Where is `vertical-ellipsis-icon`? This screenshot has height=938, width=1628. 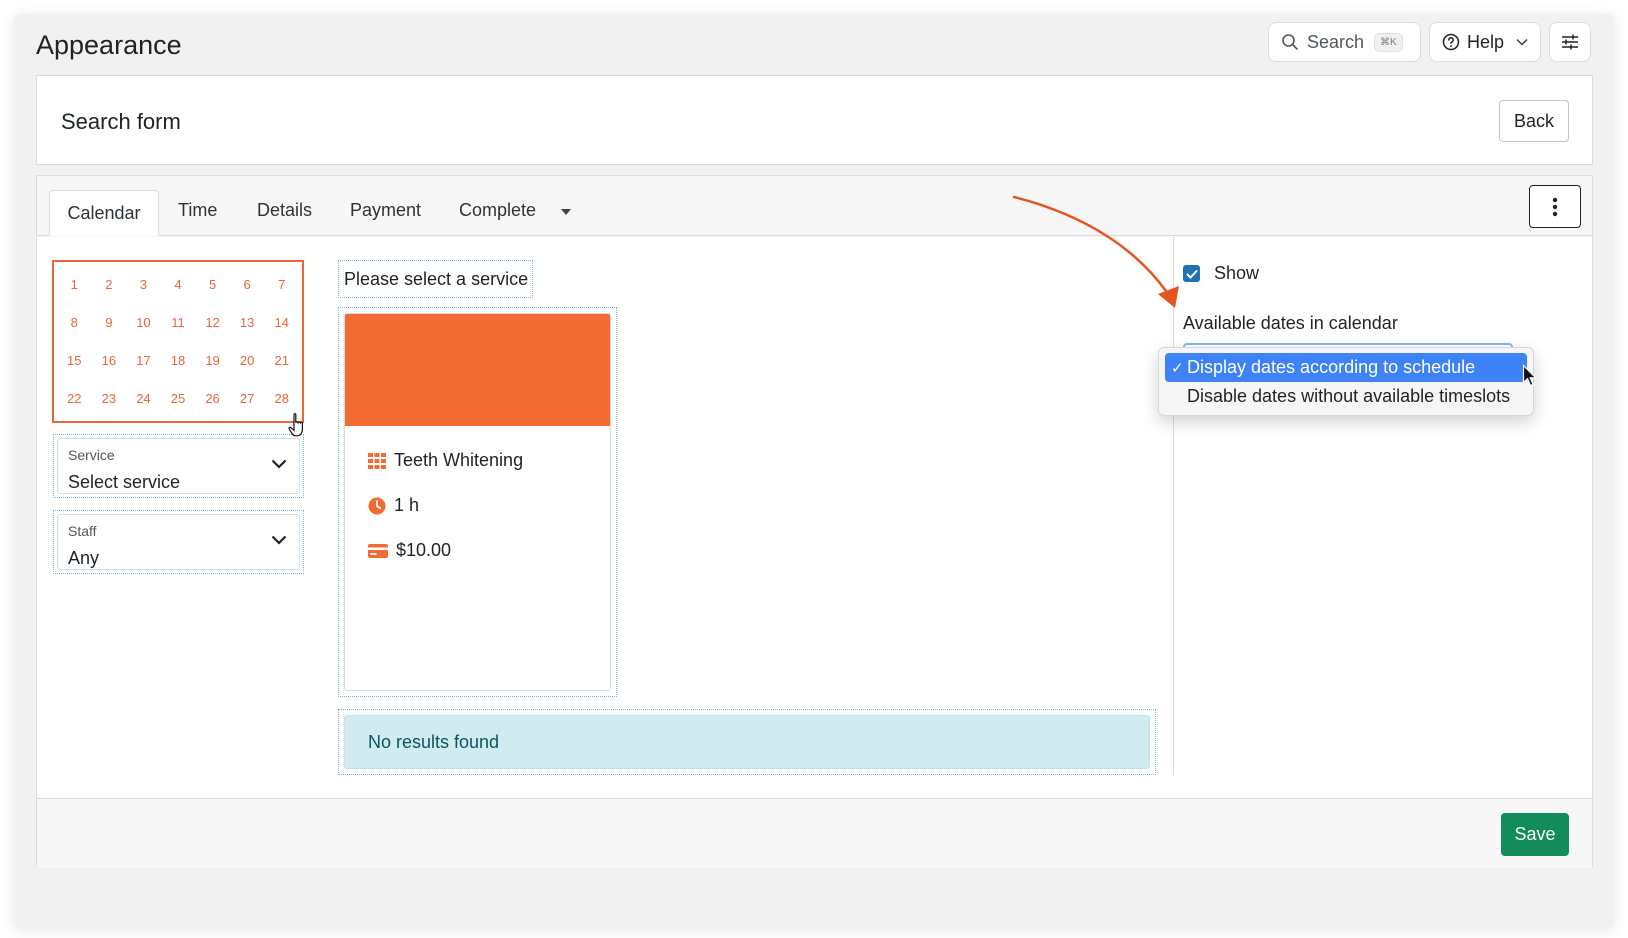
vertical-ellipsis-icon is located at coordinates (1555, 206).